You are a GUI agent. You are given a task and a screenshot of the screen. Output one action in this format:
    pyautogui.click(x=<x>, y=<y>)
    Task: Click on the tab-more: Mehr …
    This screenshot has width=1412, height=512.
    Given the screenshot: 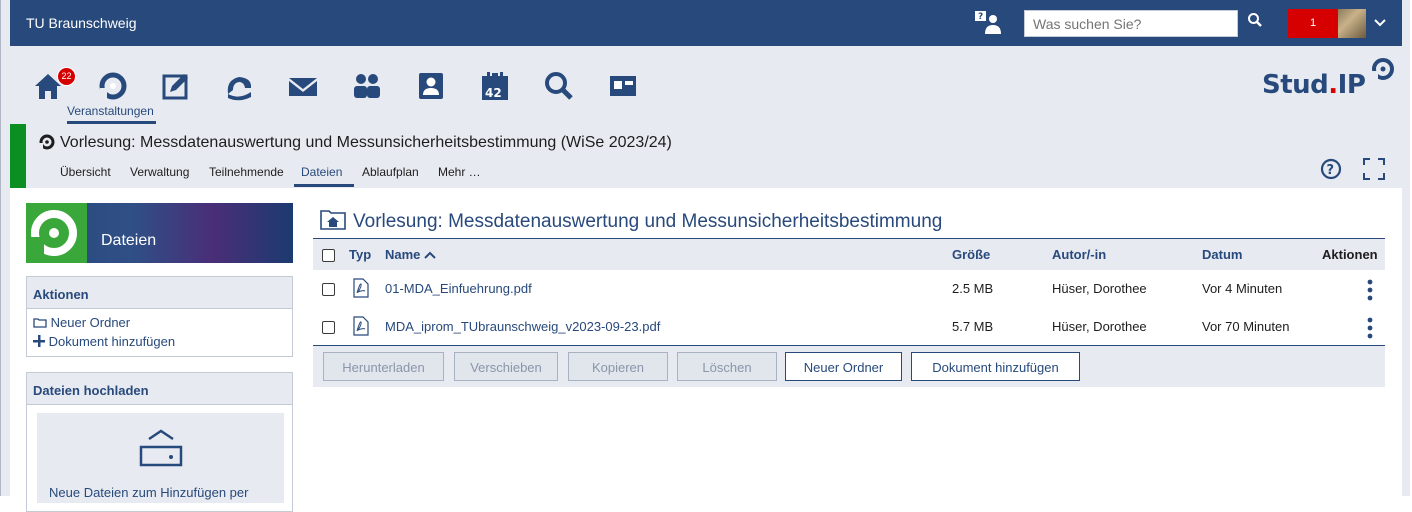 What is the action you would take?
    pyautogui.click(x=459, y=172)
    